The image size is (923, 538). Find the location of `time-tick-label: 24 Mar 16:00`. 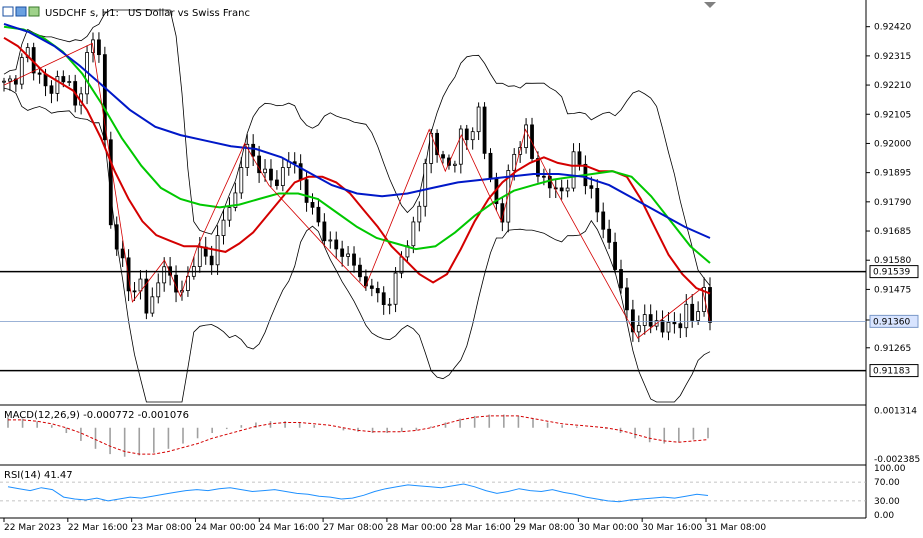

time-tick-label: 24 Mar 16:00 is located at coordinates (289, 528).